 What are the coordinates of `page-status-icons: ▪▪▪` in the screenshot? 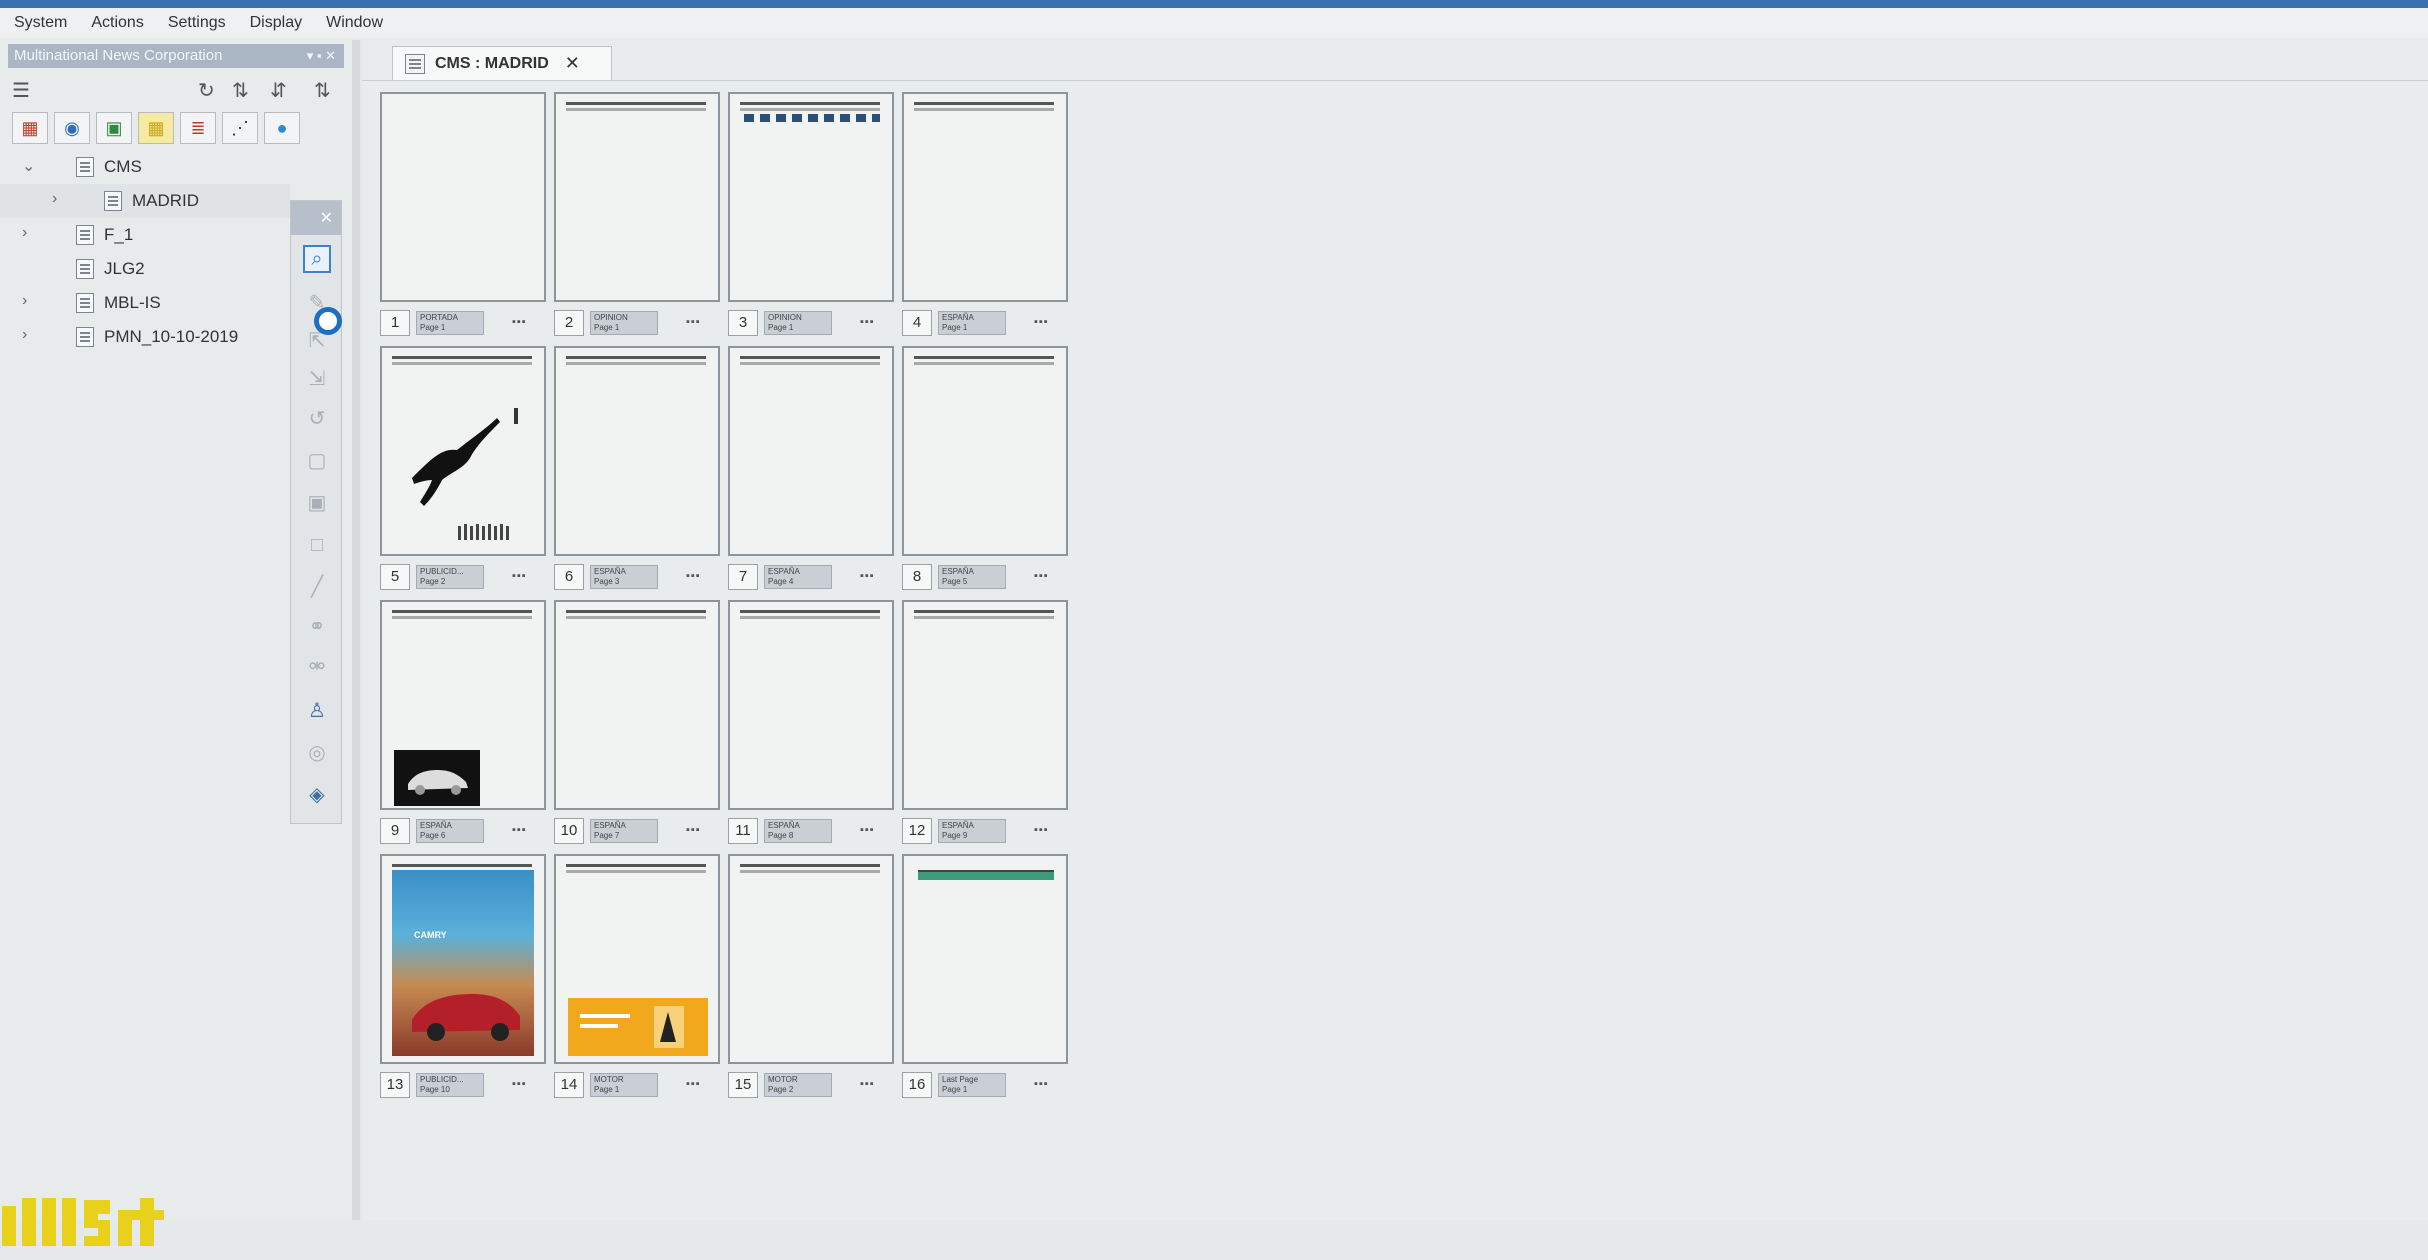 It's located at (693, 576).